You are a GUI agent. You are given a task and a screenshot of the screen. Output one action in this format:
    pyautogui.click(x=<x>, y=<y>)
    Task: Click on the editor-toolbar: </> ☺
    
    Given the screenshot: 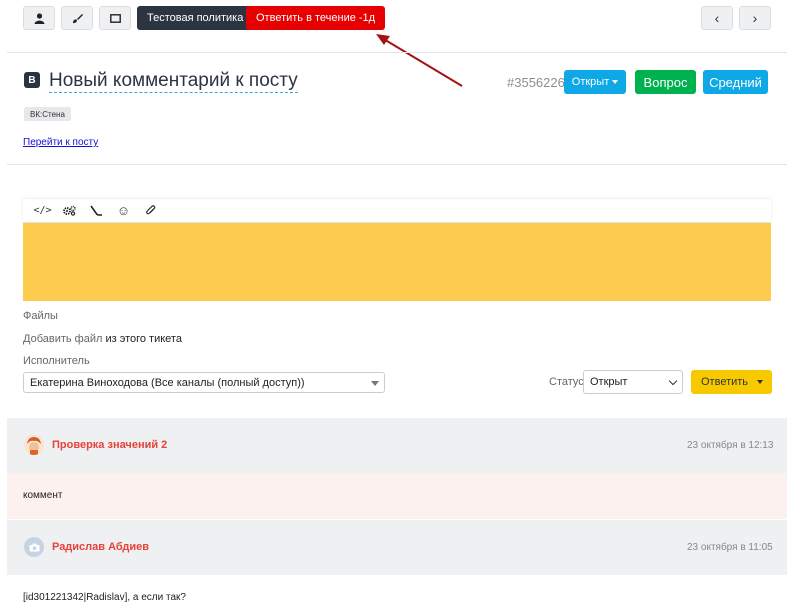 What is the action you would take?
    pyautogui.click(x=397, y=211)
    